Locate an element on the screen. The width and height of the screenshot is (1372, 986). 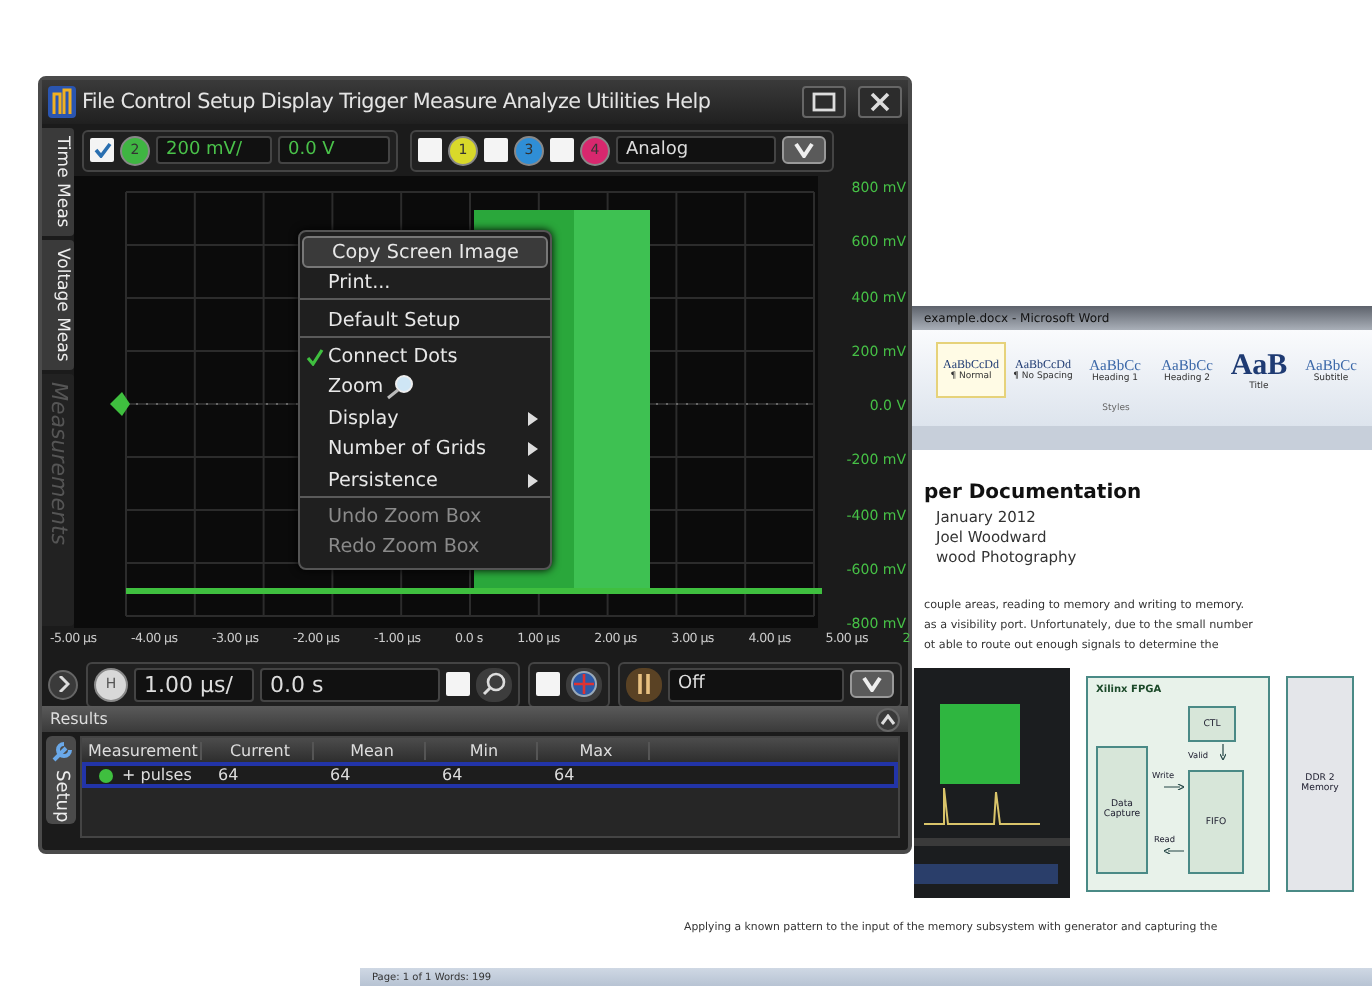
column-header: Min is located at coordinates (482, 750).